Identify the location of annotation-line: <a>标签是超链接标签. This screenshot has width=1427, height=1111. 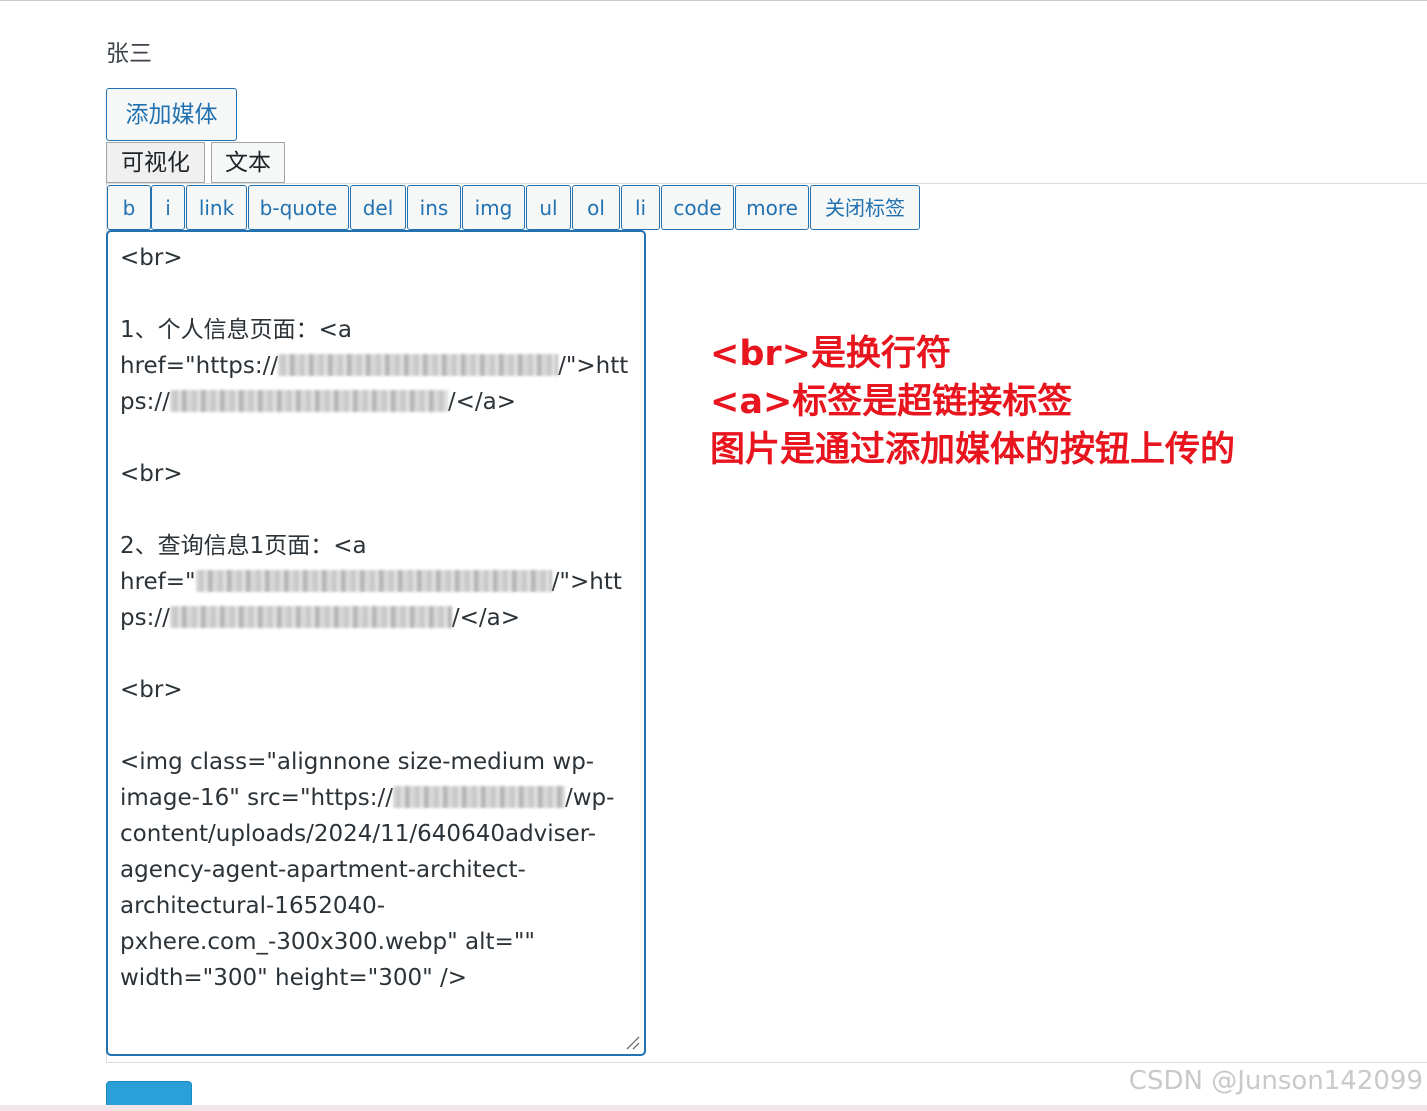
(891, 402).